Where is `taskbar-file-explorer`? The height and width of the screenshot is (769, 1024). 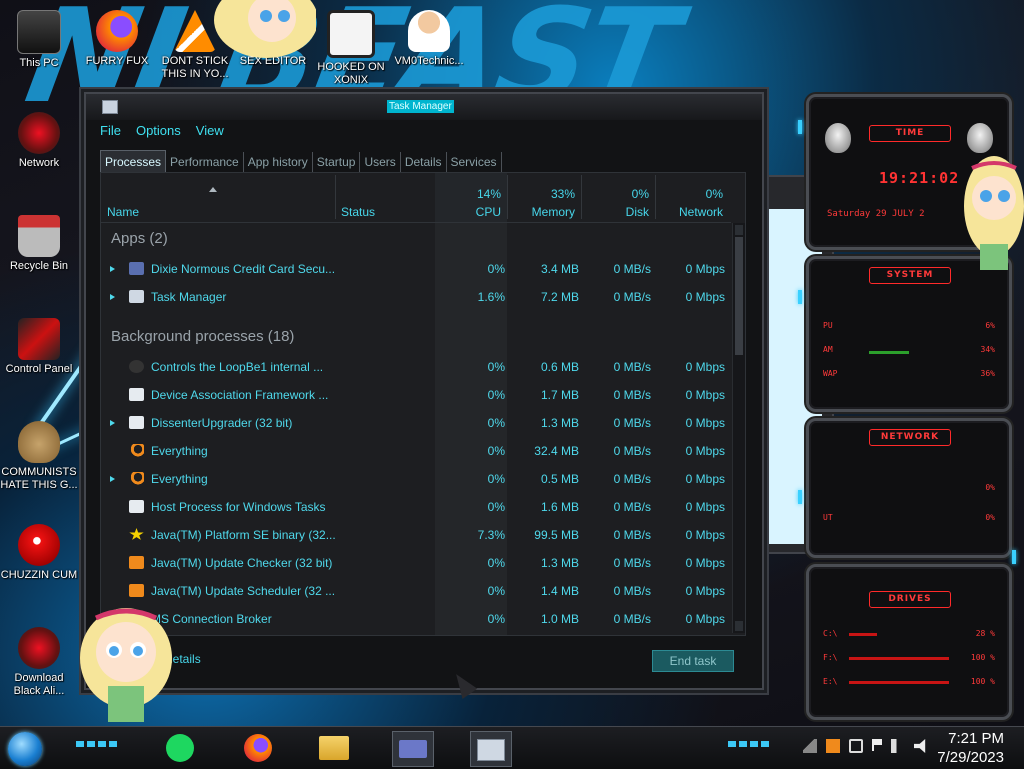
taskbar-file-explorer is located at coordinates (334, 748).